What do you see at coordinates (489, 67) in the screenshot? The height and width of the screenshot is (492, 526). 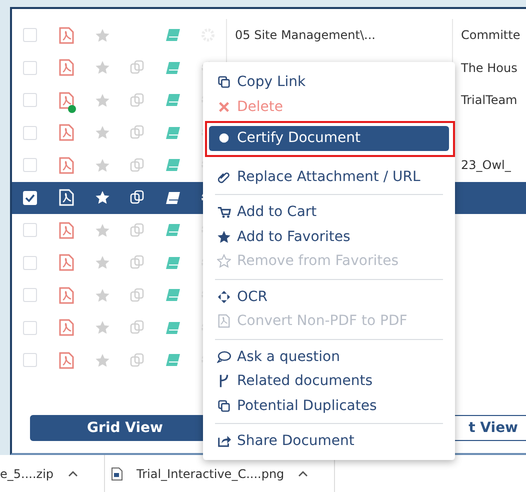 I see `table-cell: The Hous` at bounding box center [489, 67].